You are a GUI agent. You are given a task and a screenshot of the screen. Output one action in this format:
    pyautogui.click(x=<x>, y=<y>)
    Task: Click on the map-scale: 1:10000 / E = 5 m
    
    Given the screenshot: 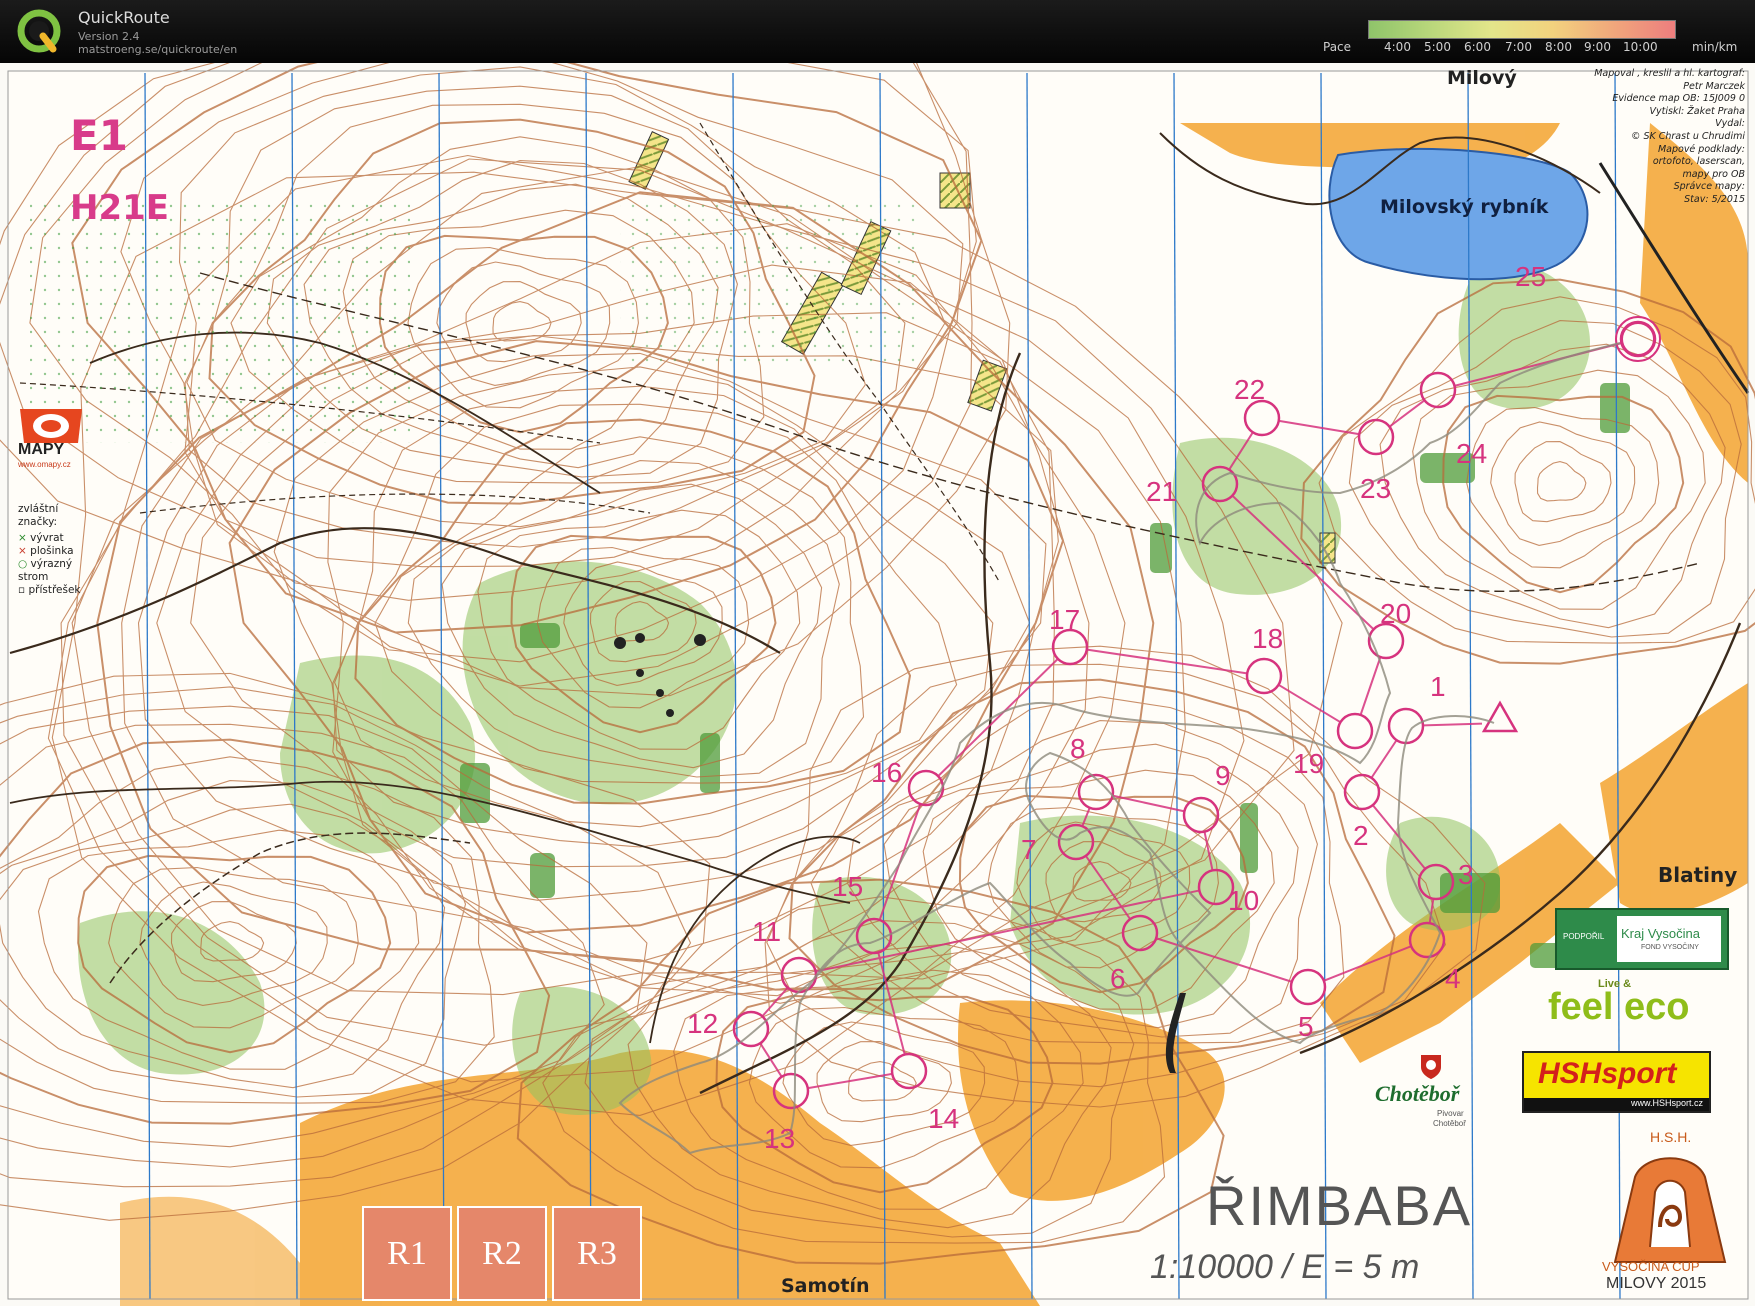 What is the action you would take?
    pyautogui.click(x=1285, y=1267)
    